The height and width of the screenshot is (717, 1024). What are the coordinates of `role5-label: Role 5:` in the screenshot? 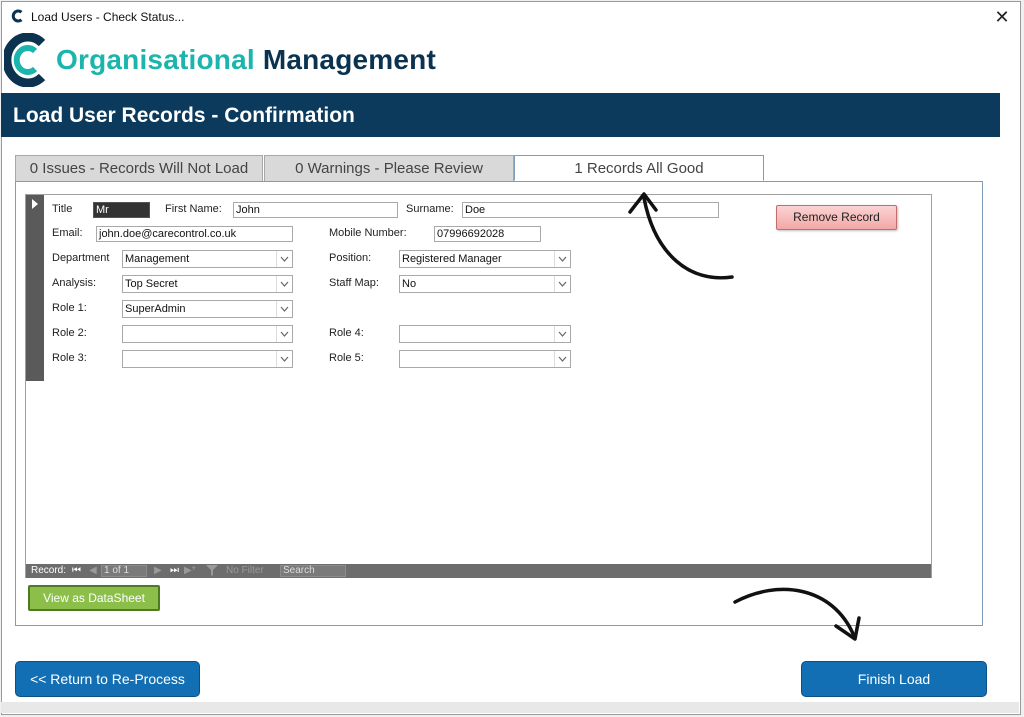 It's located at (346, 358).